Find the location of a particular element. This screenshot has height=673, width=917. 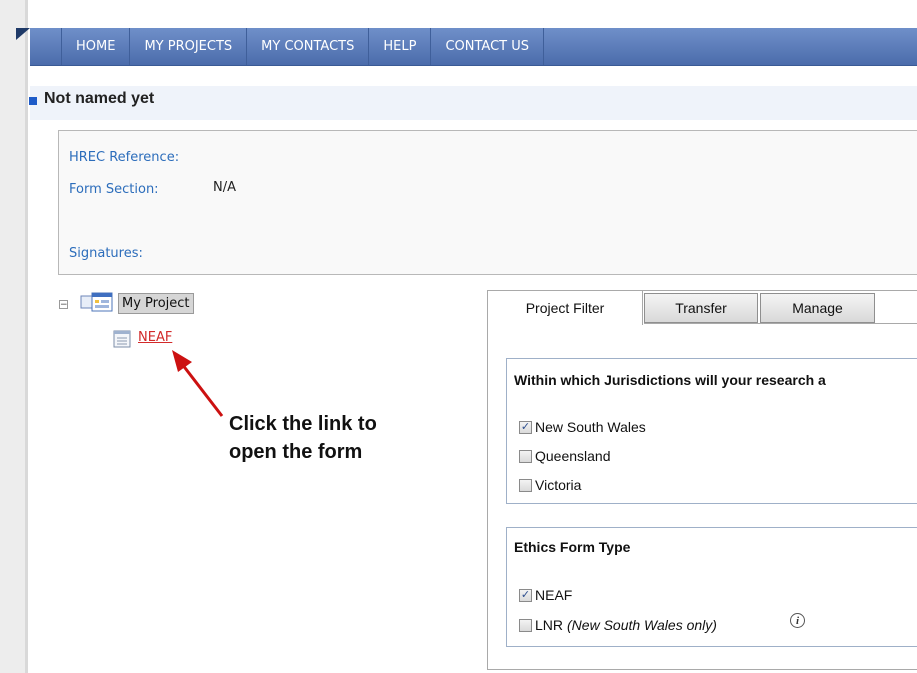

annotation-callout: Click the link to open the form is located at coordinates (303, 438).